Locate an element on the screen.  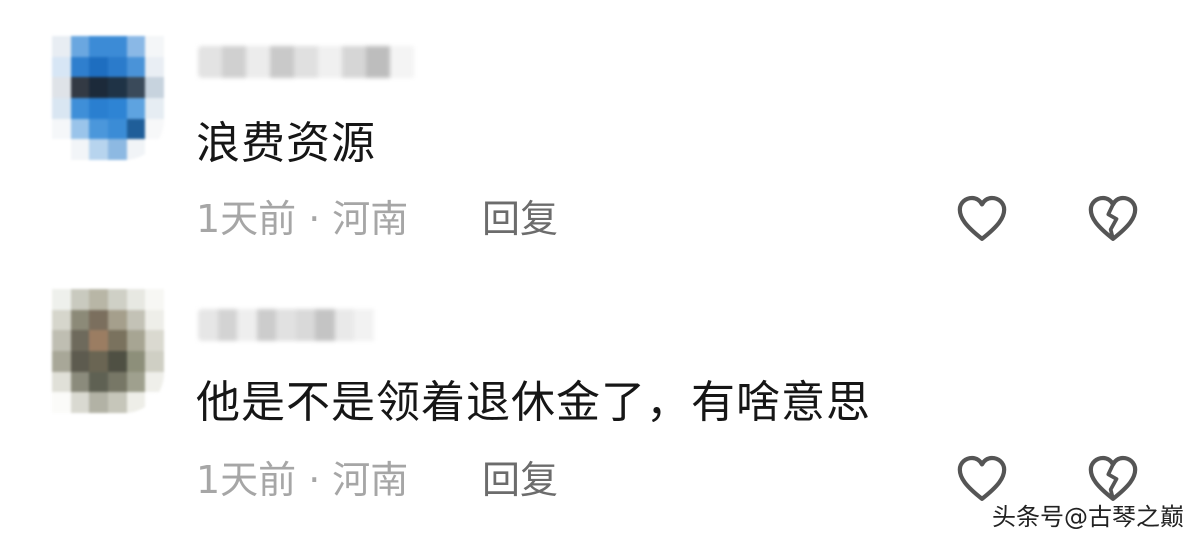
broken-heart-icon is located at coordinates (1113, 219).